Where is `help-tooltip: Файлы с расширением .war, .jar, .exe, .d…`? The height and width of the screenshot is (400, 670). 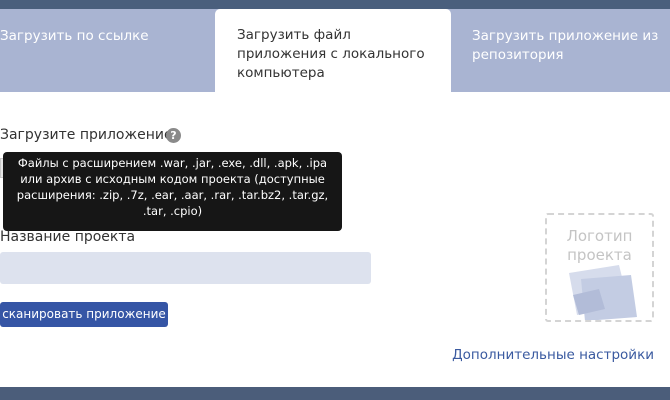
help-tooltip: Файлы с расширением .war, .jar, .exe, .d… is located at coordinates (172, 191).